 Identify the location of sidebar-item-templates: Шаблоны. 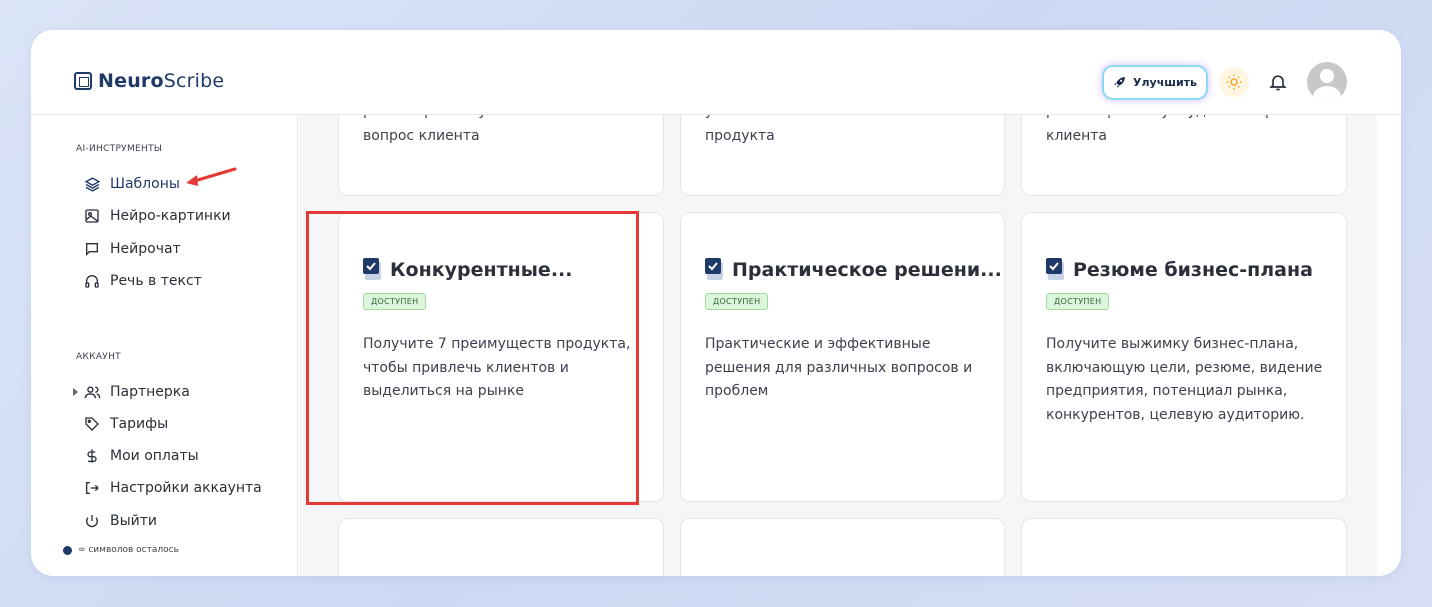
(131, 184).